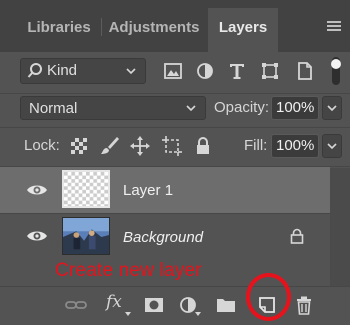 The width and height of the screenshot is (350, 325). I want to click on layer-thumbnail-transparent, so click(86, 189).